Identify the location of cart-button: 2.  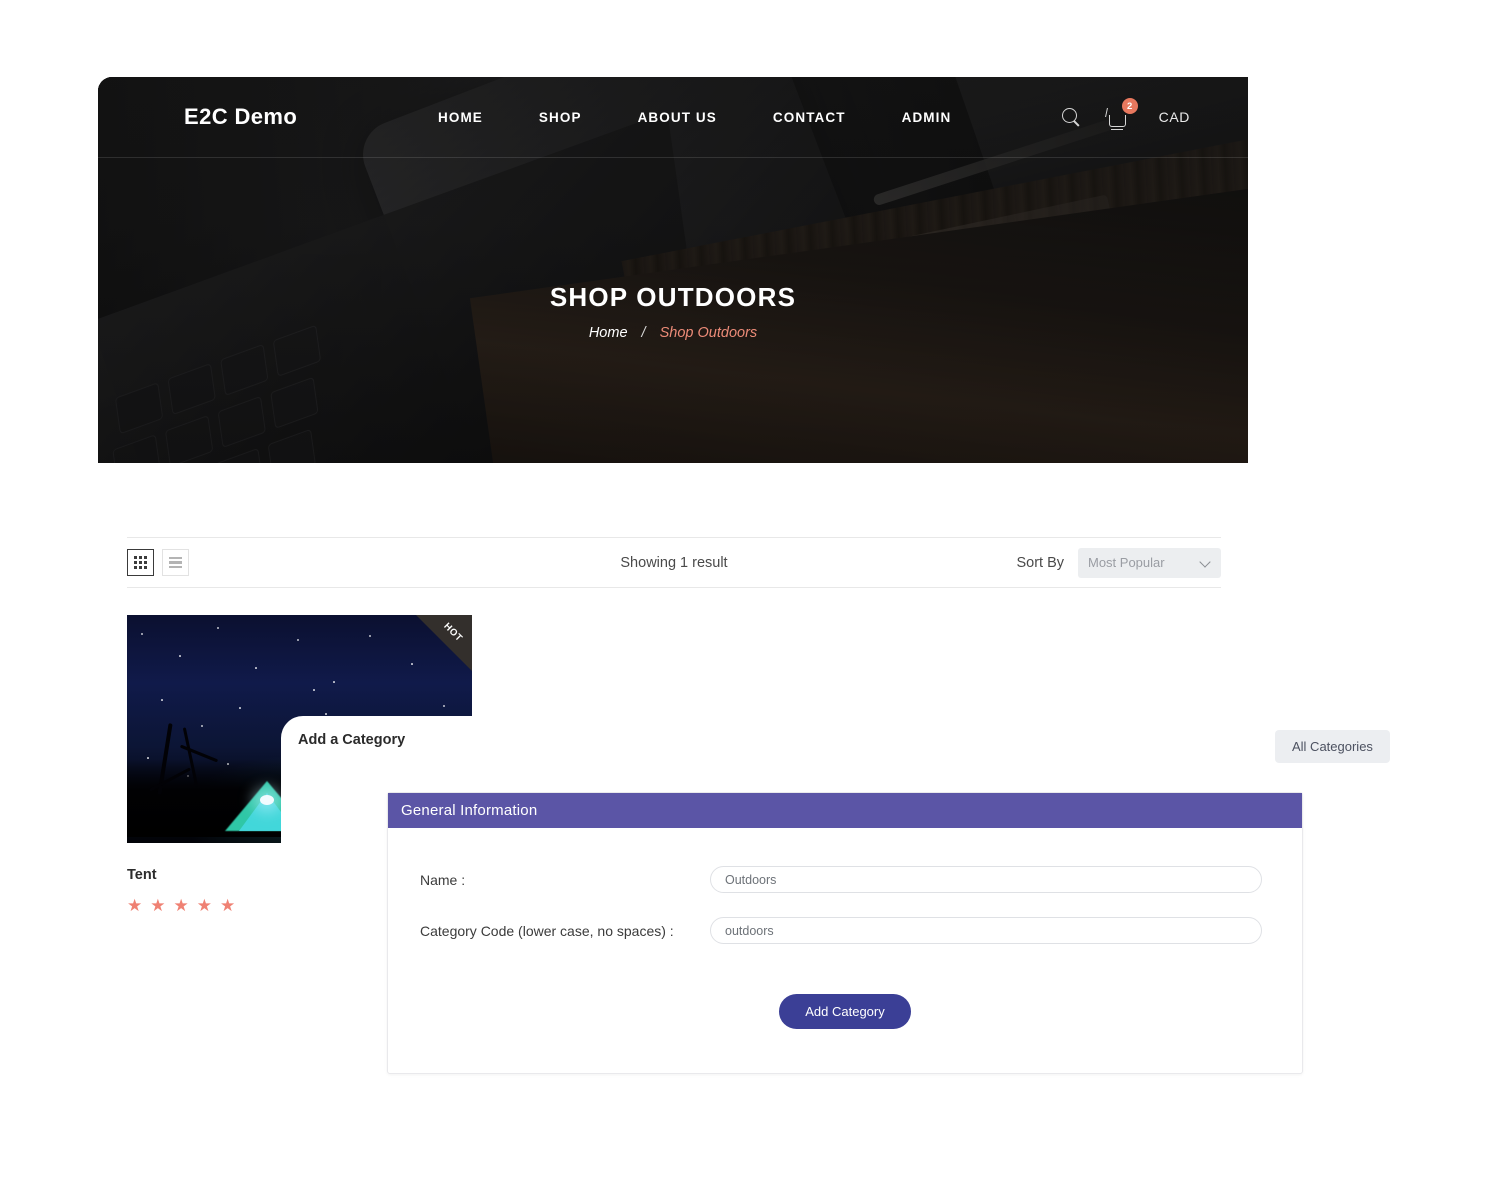
(1123, 114).